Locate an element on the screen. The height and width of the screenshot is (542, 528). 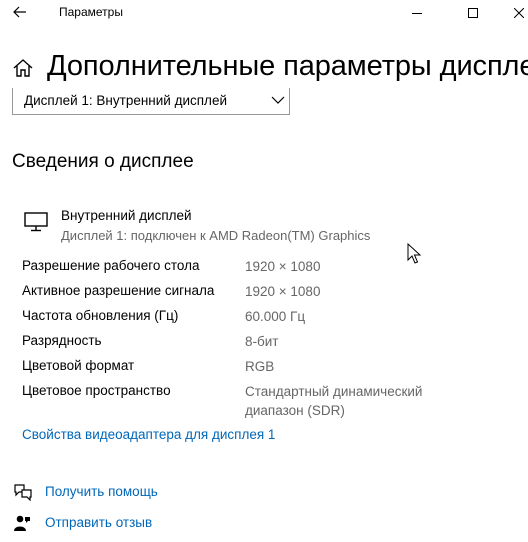
property-label: Разрядность is located at coordinates (62, 340).